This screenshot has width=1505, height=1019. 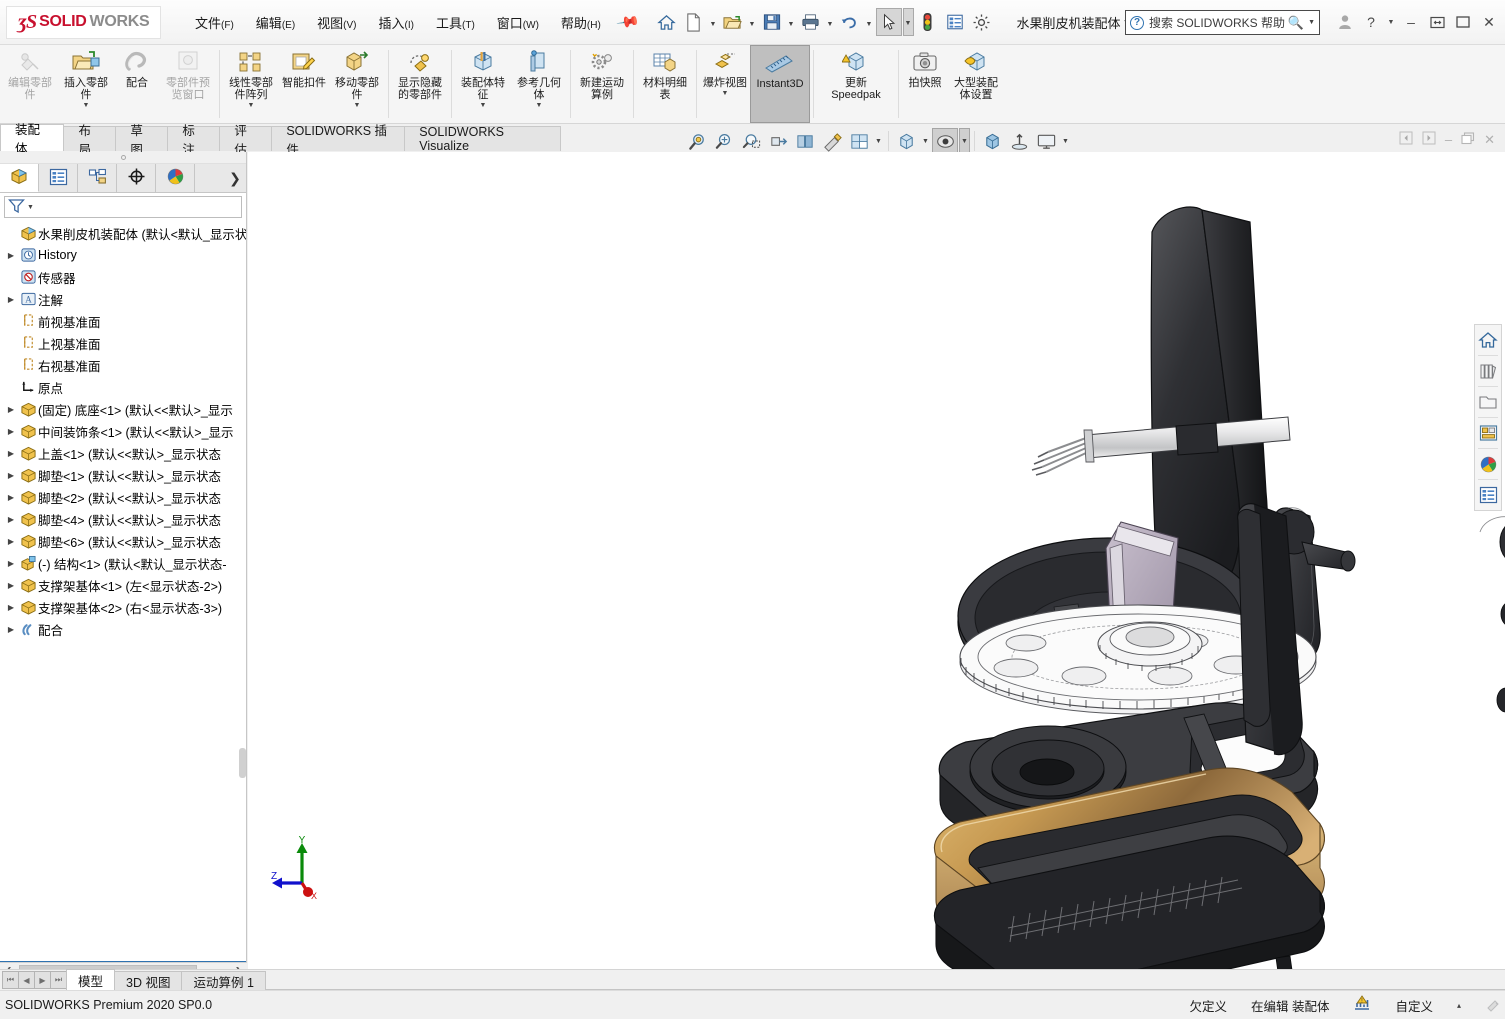 What do you see at coordinates (123, 321) in the screenshot?
I see `tree-item-front-plane: ▶ 前视基准面` at bounding box center [123, 321].